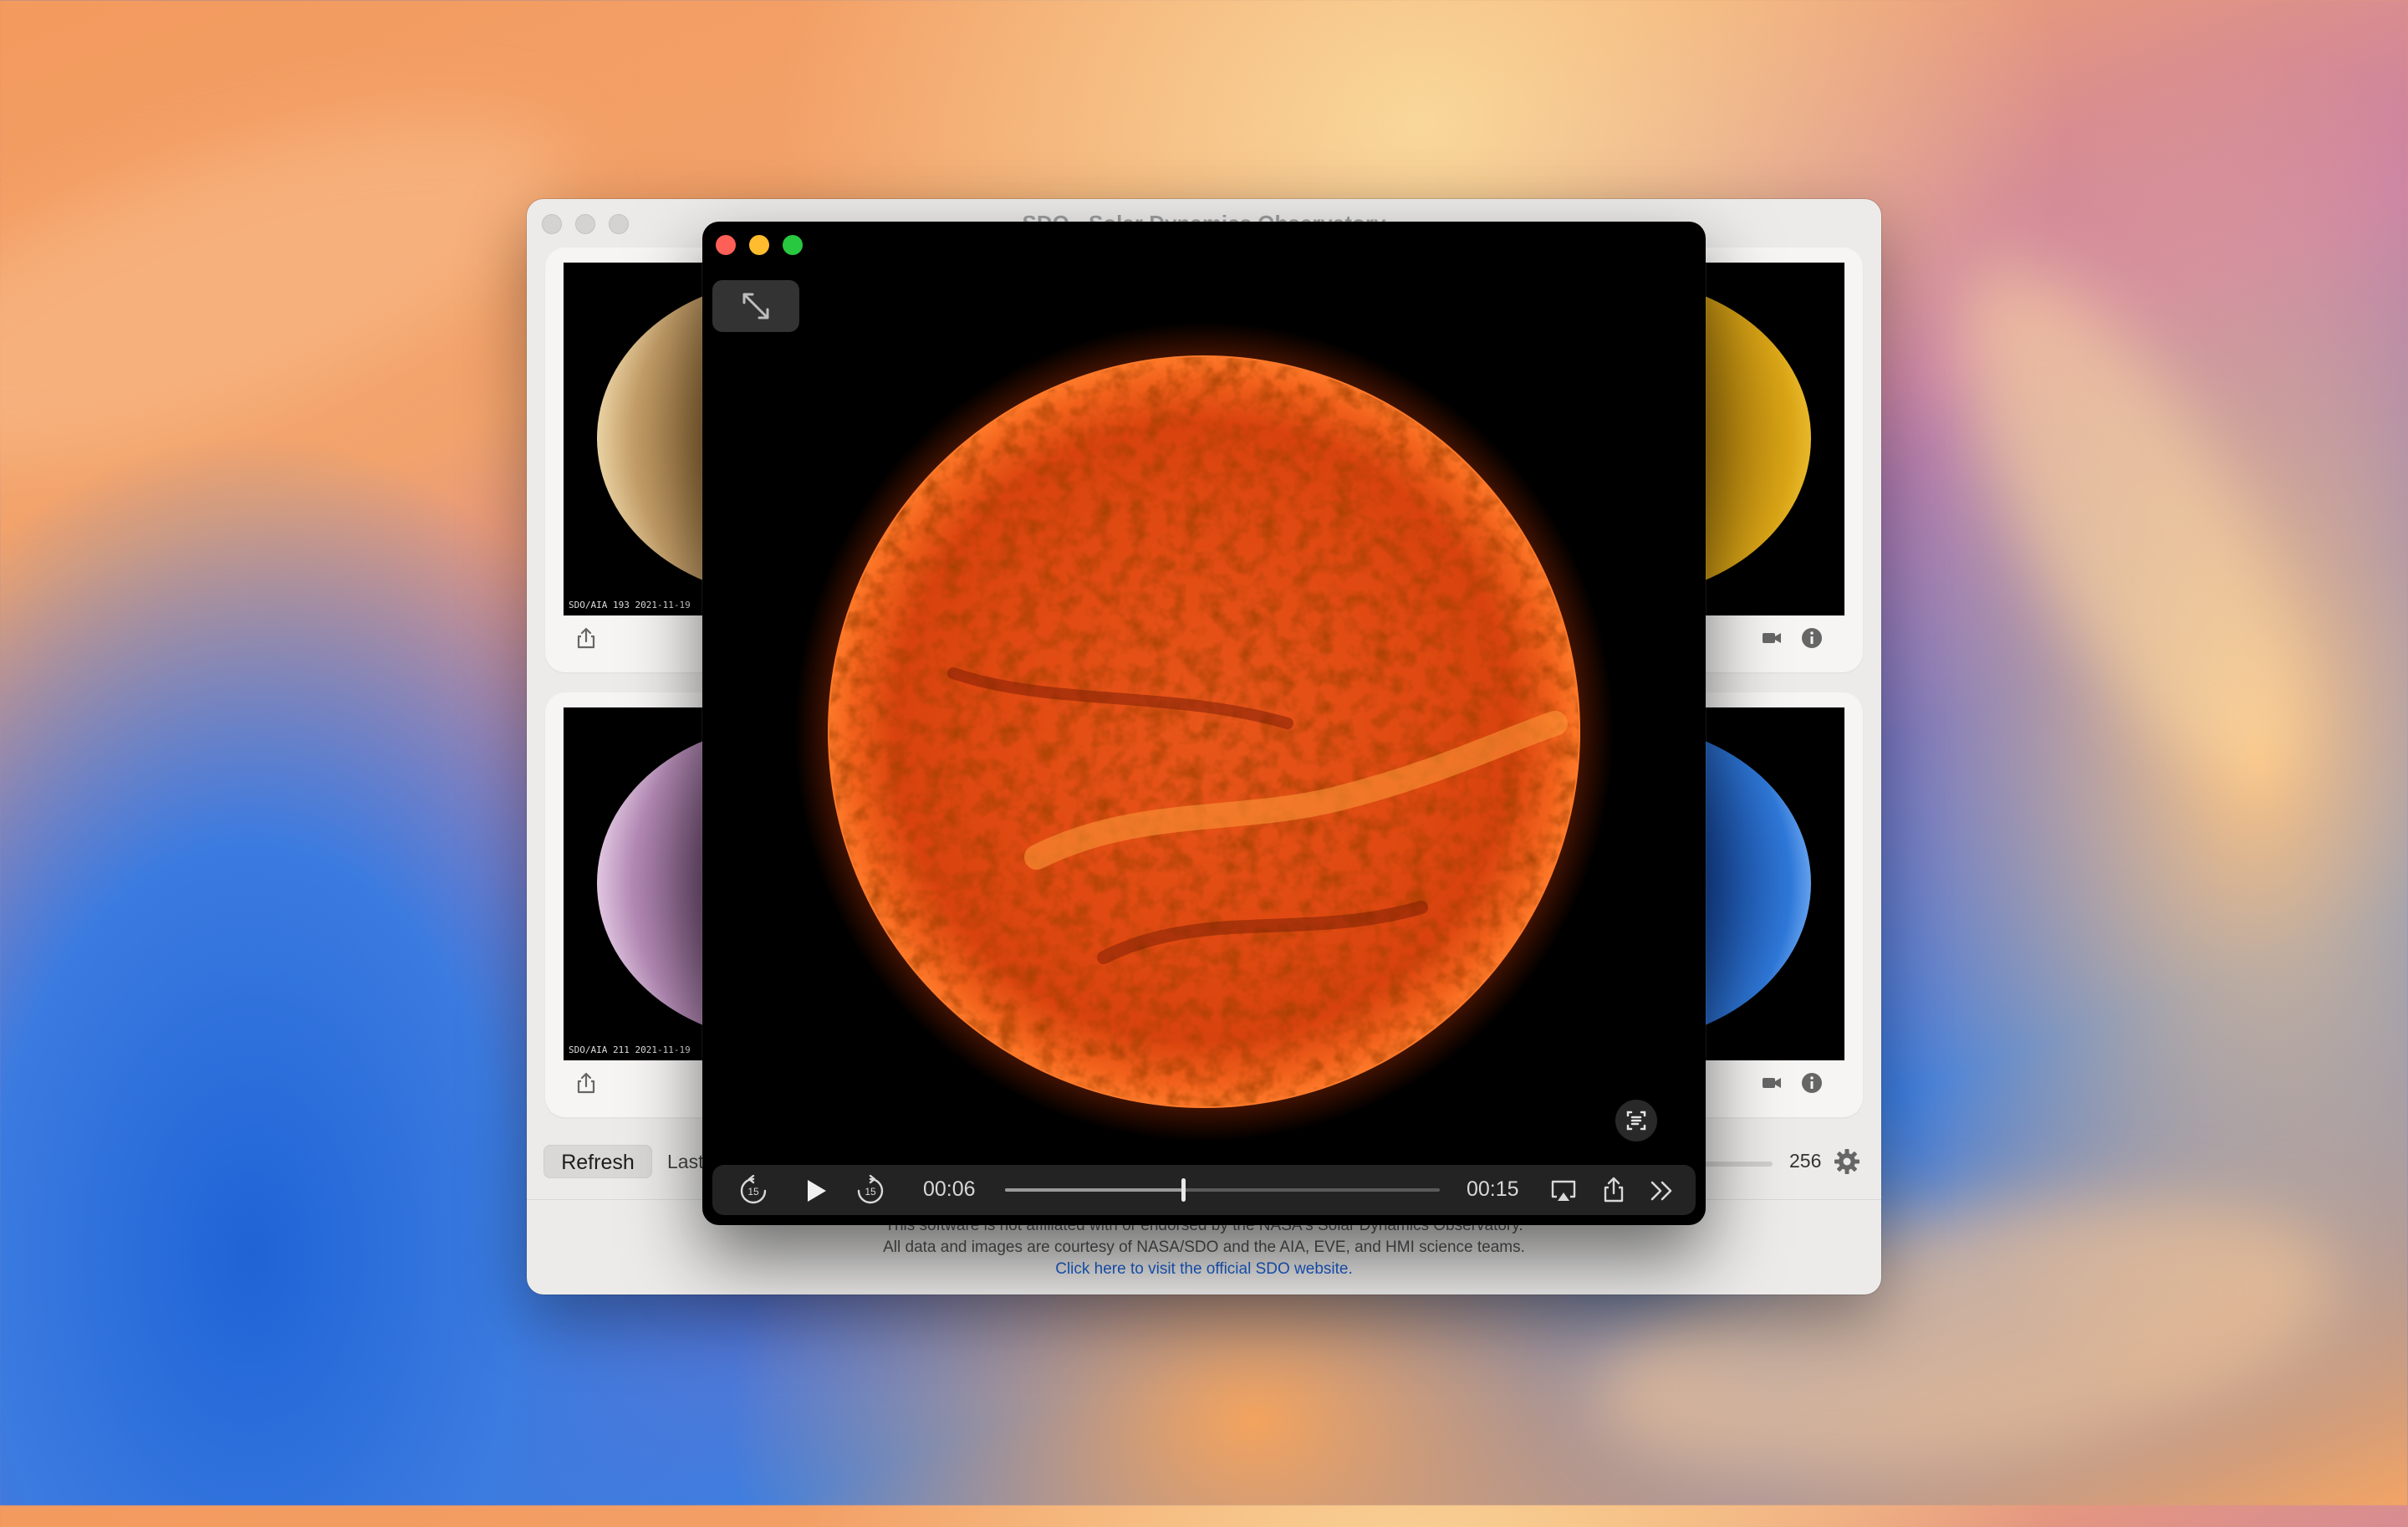  I want to click on scrubber, so click(1222, 1190).